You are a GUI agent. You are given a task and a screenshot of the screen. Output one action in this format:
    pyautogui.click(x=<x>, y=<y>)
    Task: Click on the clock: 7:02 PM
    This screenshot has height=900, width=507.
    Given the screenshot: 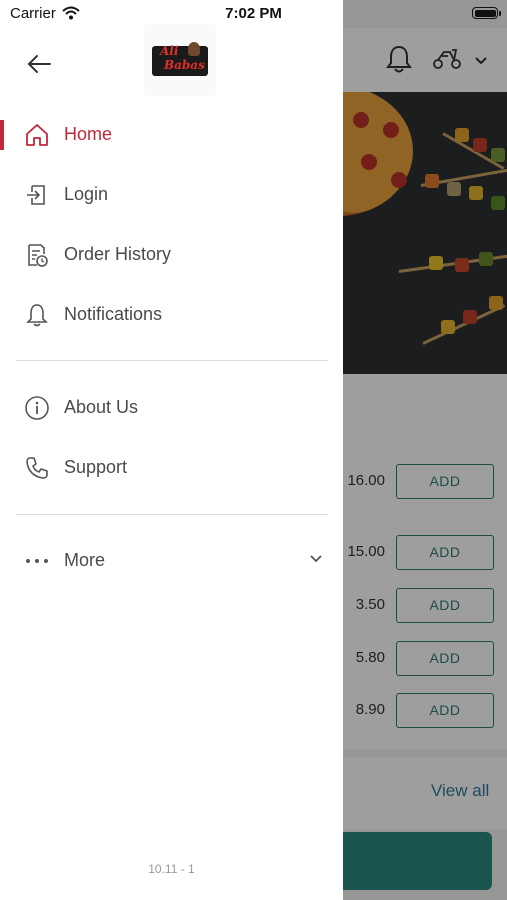 What is the action you would take?
    pyautogui.click(x=253, y=13)
    